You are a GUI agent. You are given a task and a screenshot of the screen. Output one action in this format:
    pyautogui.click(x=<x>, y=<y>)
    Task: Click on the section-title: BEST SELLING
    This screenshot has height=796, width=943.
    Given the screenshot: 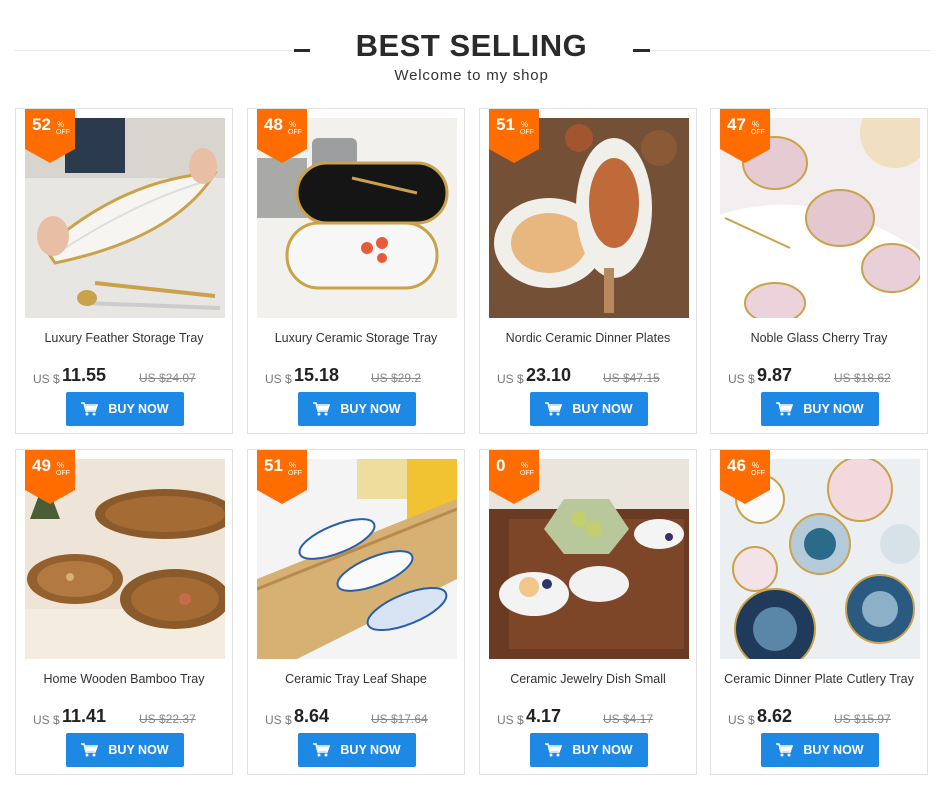 What is the action you would take?
    pyautogui.click(x=471, y=46)
    